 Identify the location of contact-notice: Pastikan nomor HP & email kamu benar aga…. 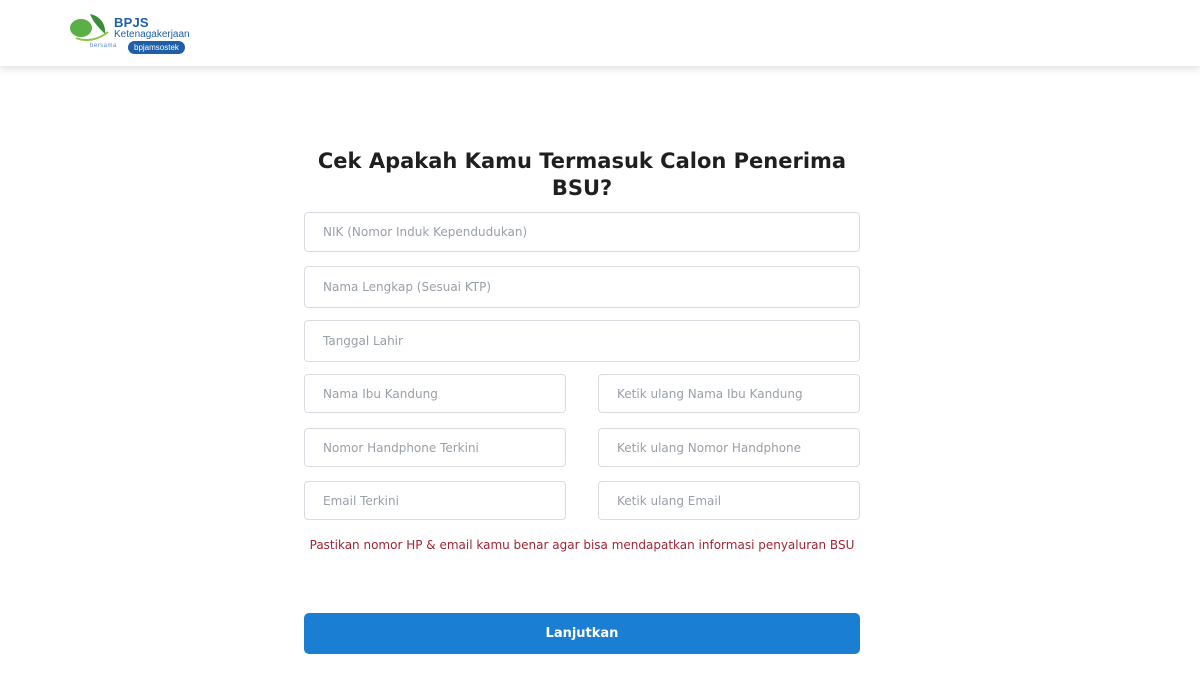
(582, 545).